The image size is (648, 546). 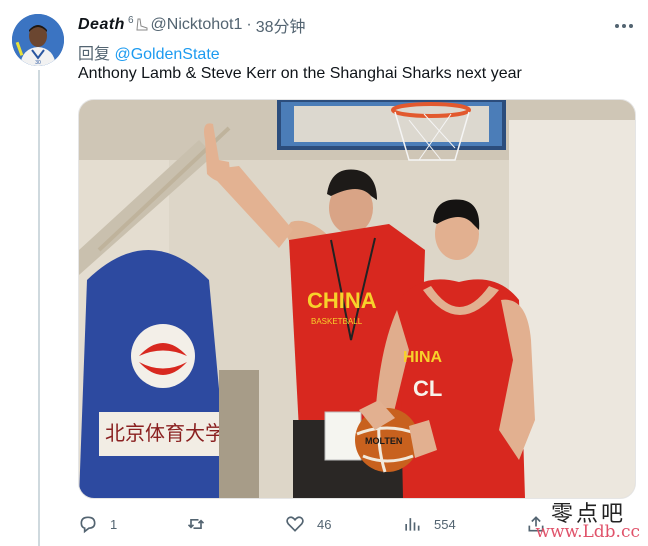 I want to click on retweet-button, so click(x=202, y=524).